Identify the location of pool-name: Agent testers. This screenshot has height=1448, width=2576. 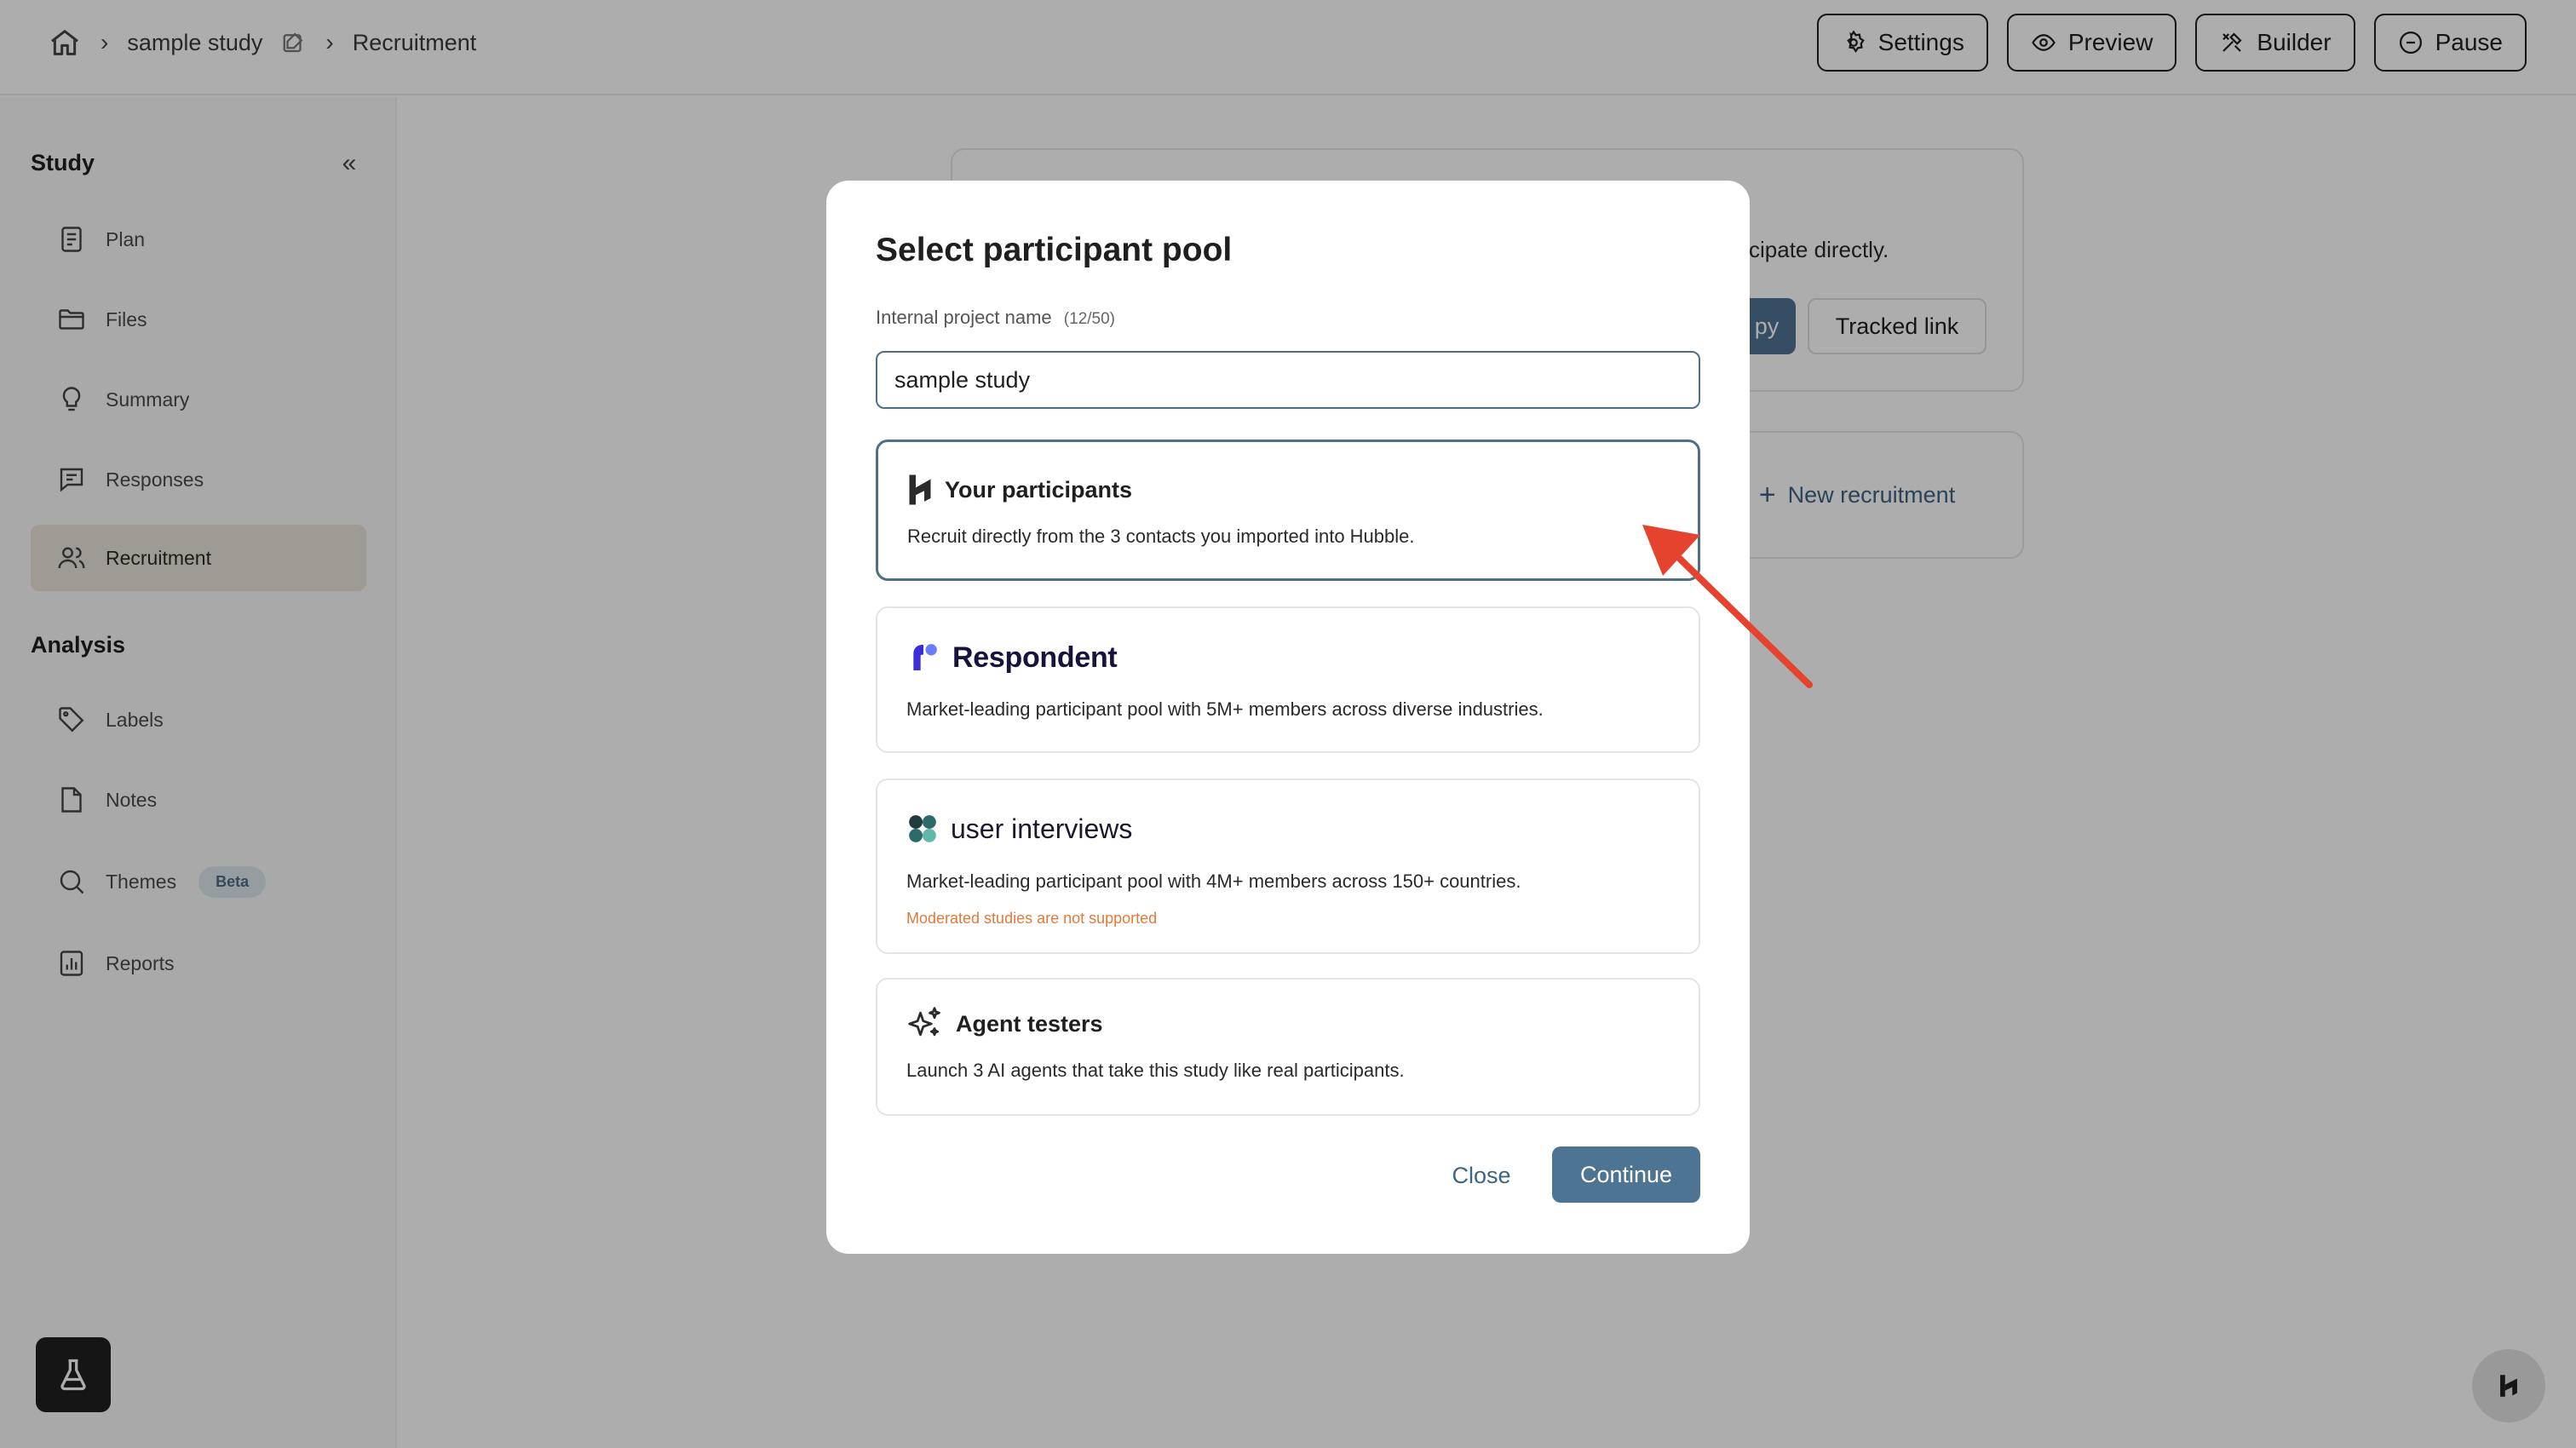
(1030, 1023).